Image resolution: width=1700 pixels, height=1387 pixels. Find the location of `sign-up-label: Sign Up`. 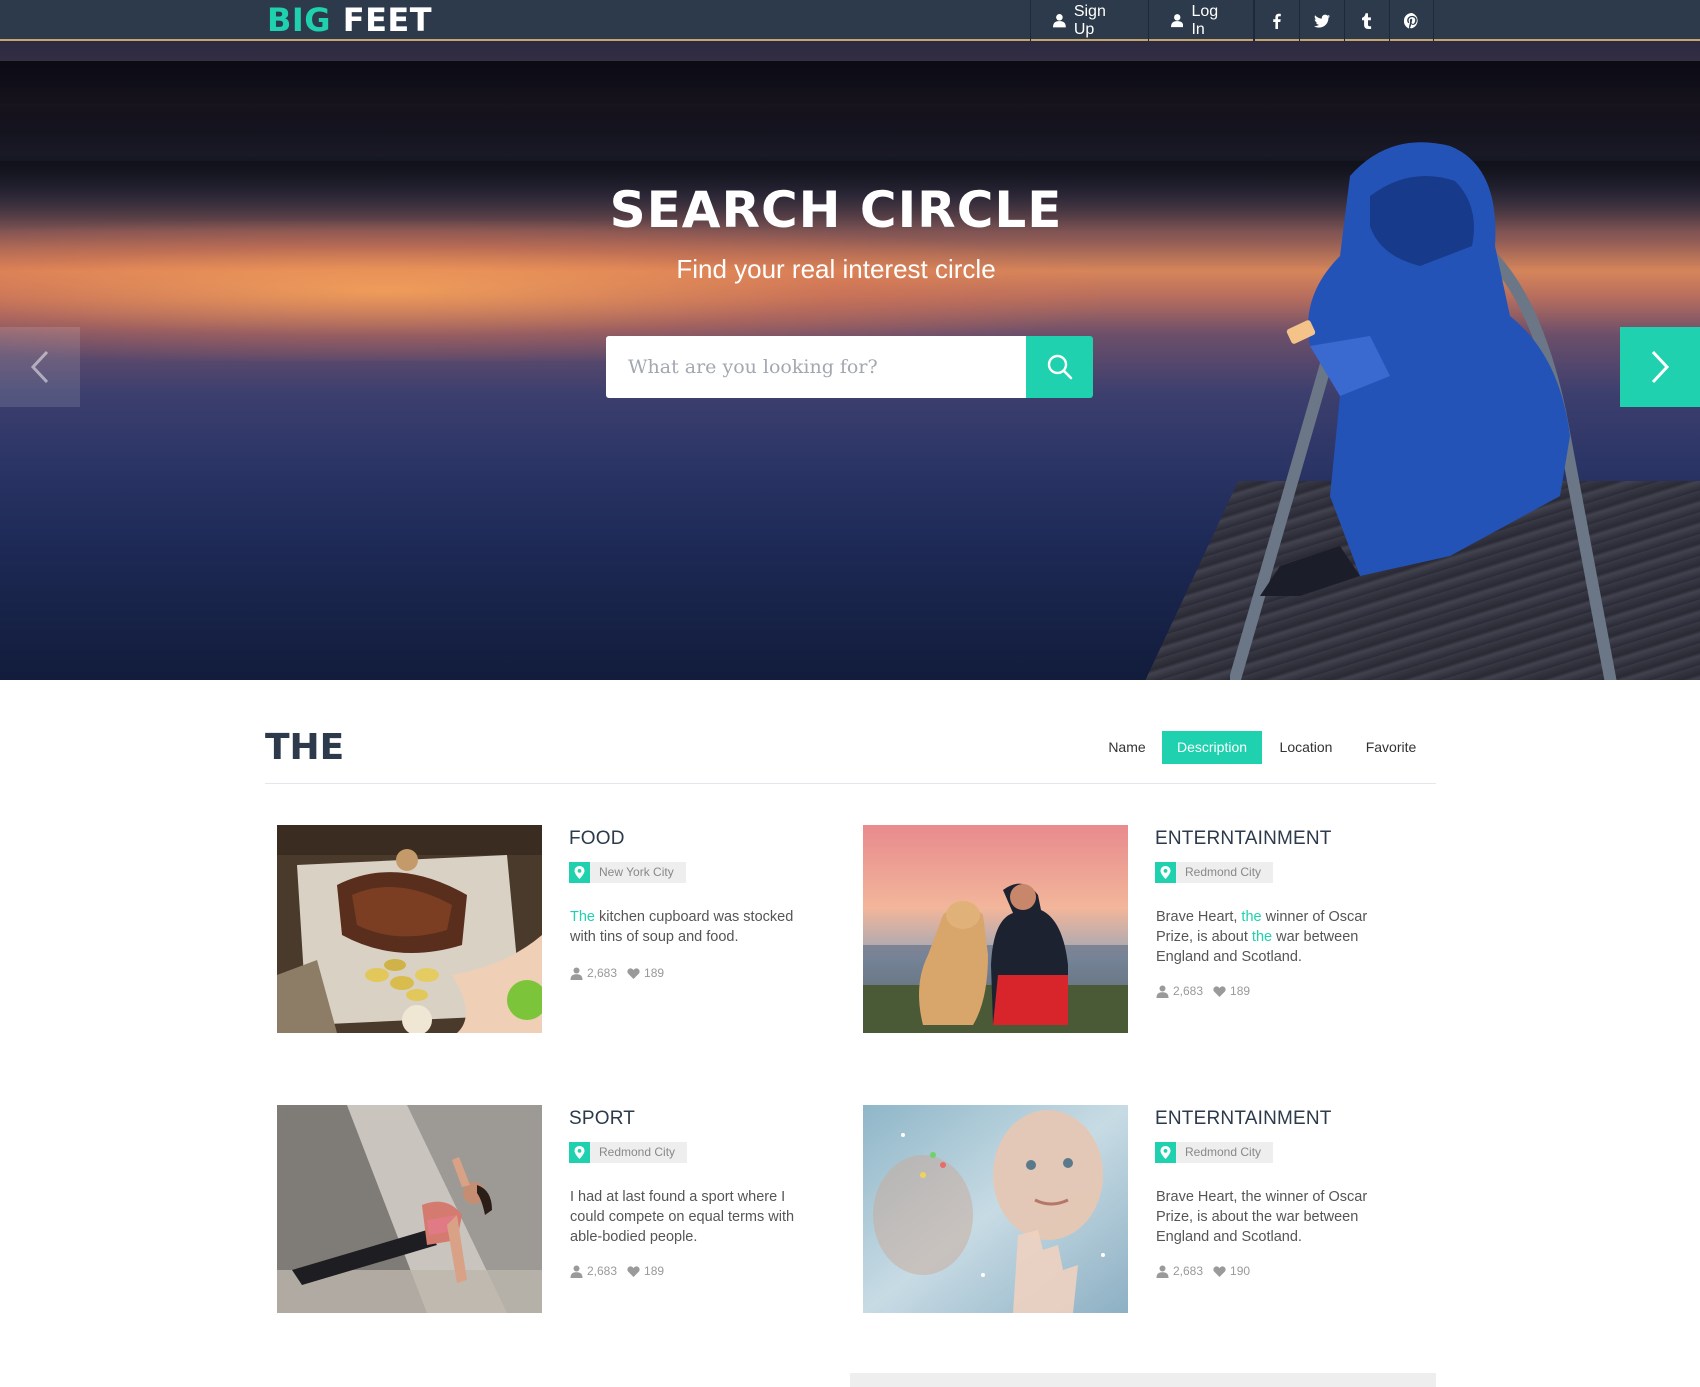

sign-up-label: Sign Up is located at coordinates (1089, 20).